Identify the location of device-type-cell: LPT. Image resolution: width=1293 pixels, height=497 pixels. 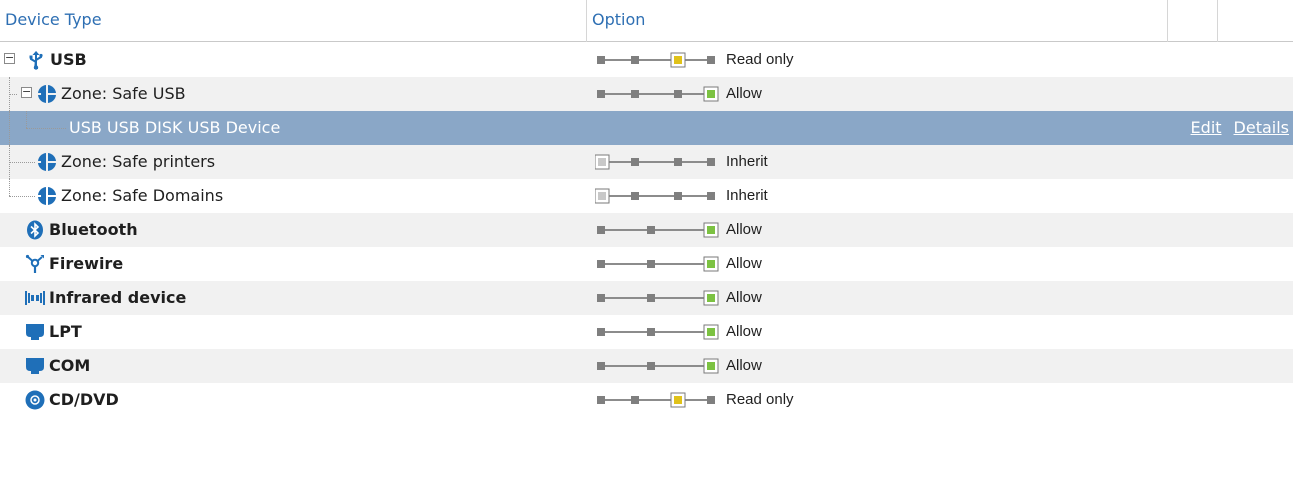
(292, 332).